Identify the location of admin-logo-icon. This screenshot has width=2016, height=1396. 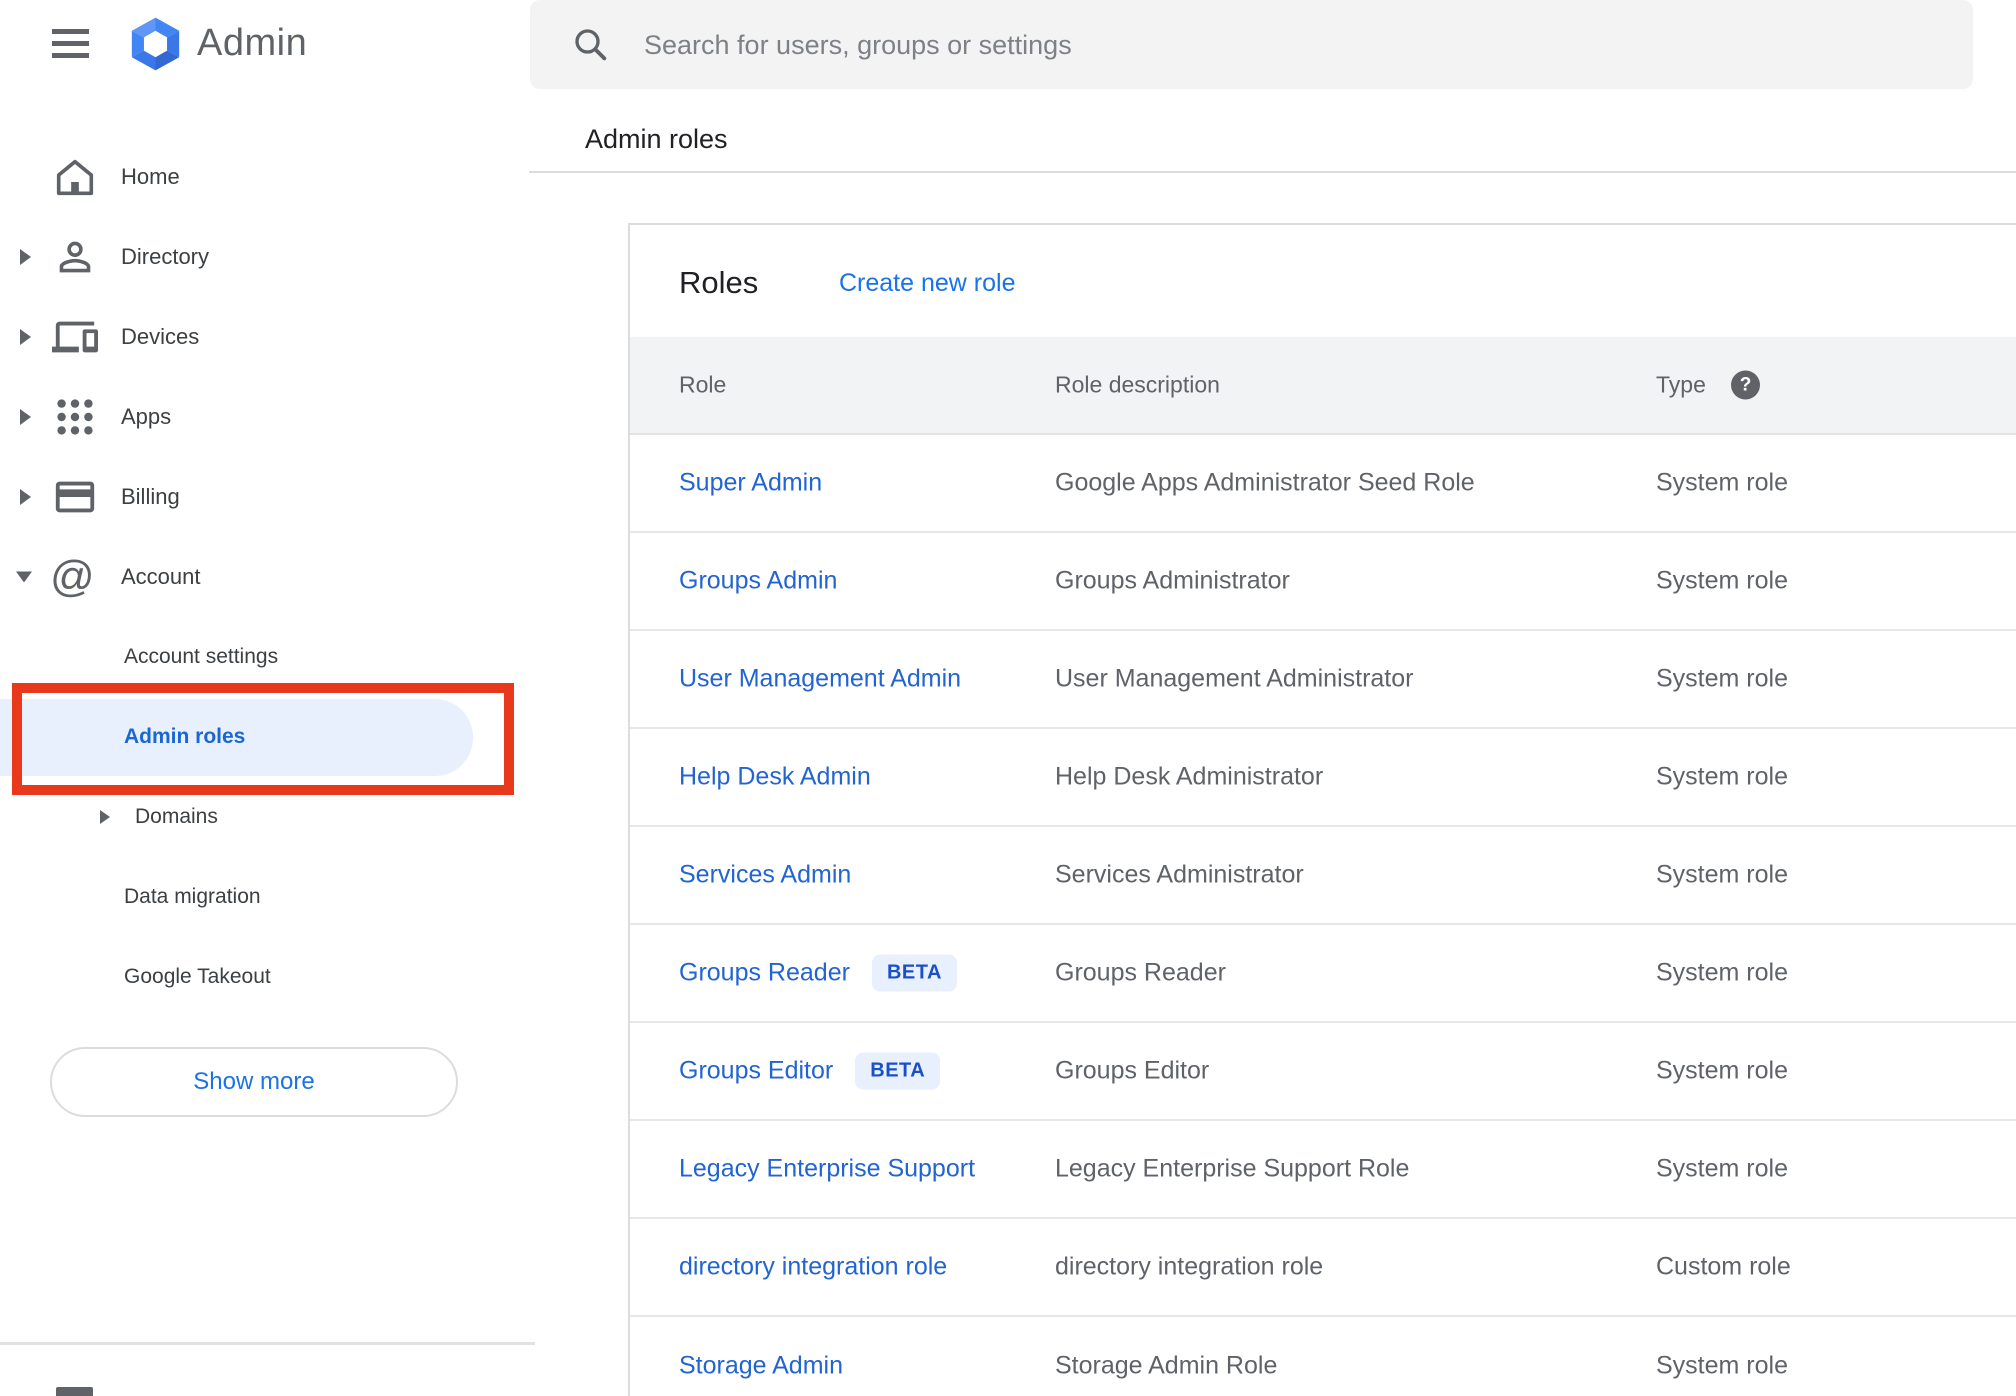
(155, 44).